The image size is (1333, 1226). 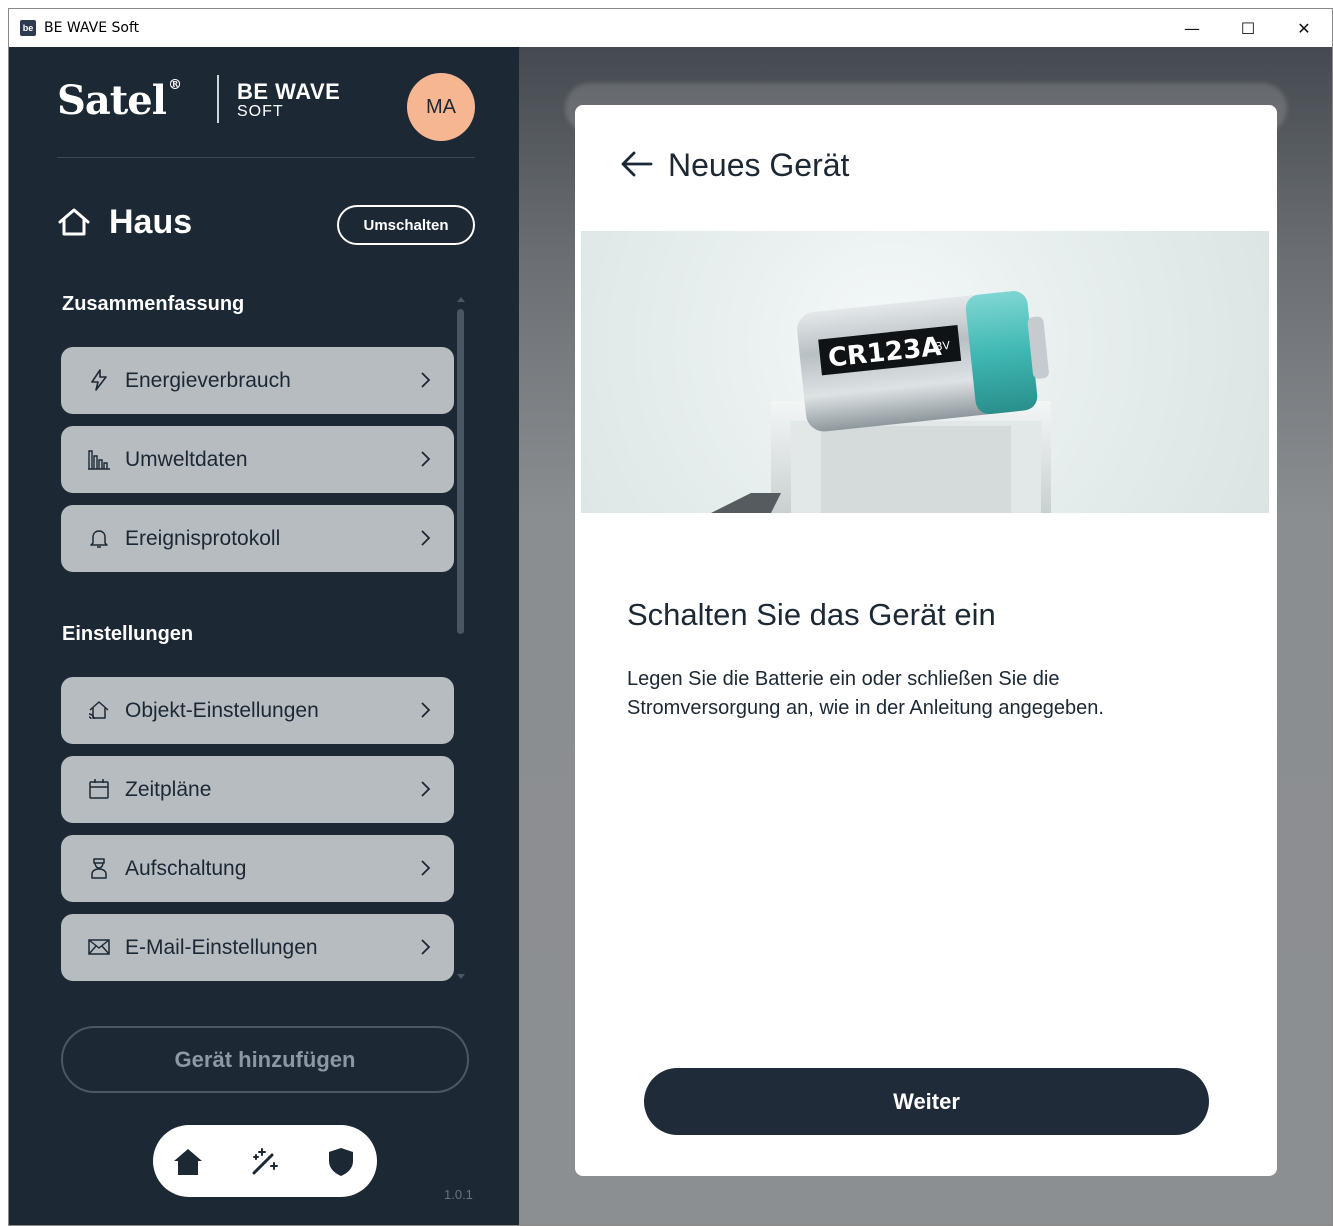 What do you see at coordinates (218, 99) in the screenshot?
I see `logo-separator` at bounding box center [218, 99].